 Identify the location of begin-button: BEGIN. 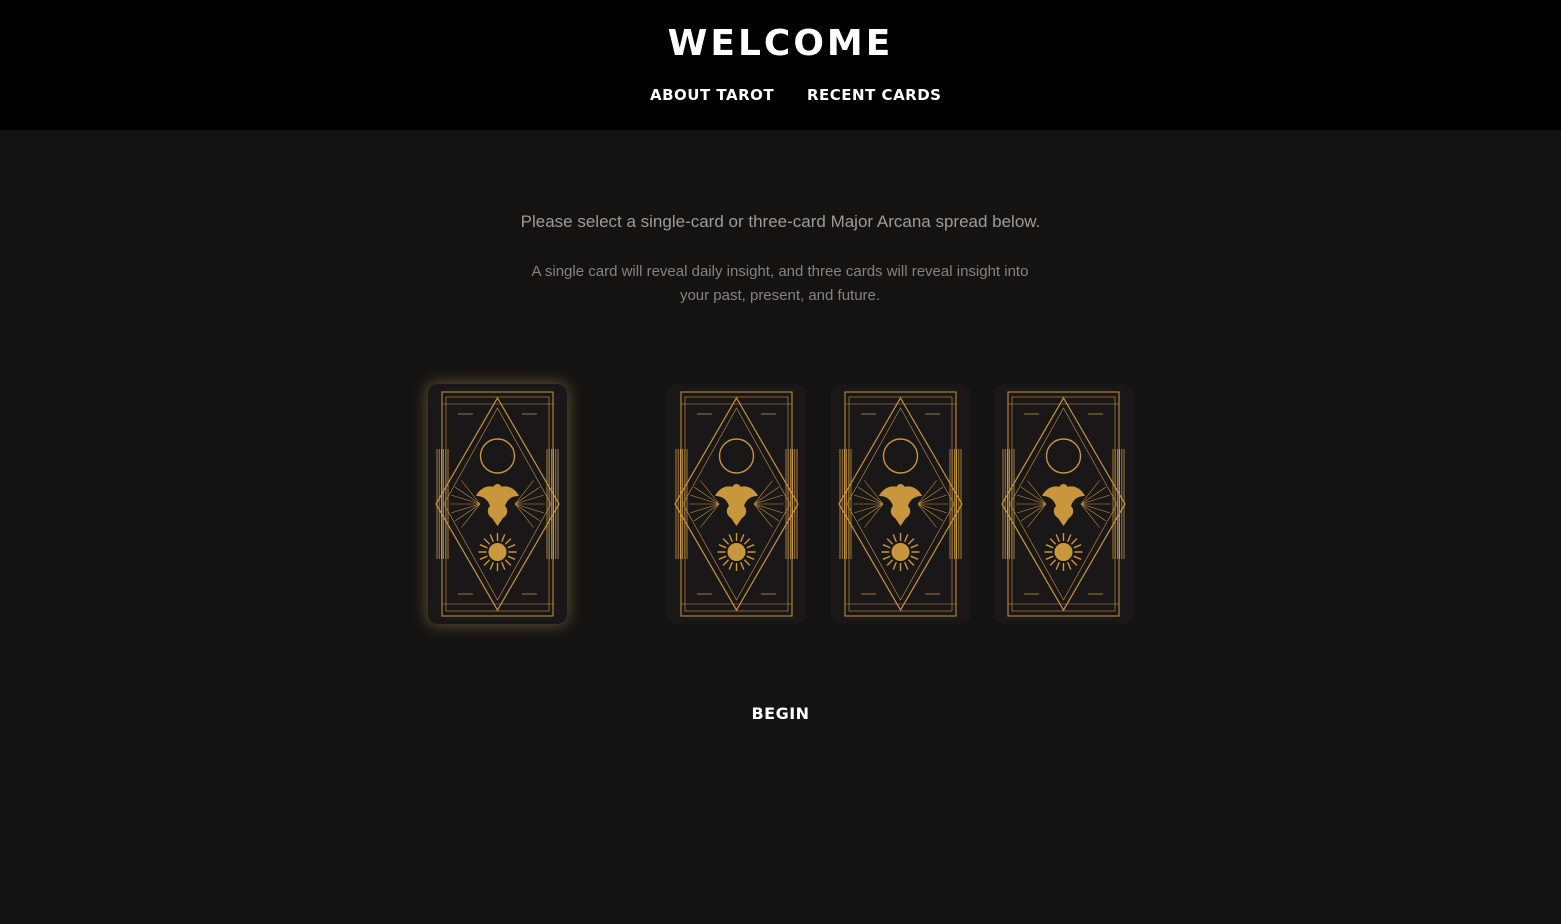
(780, 714).